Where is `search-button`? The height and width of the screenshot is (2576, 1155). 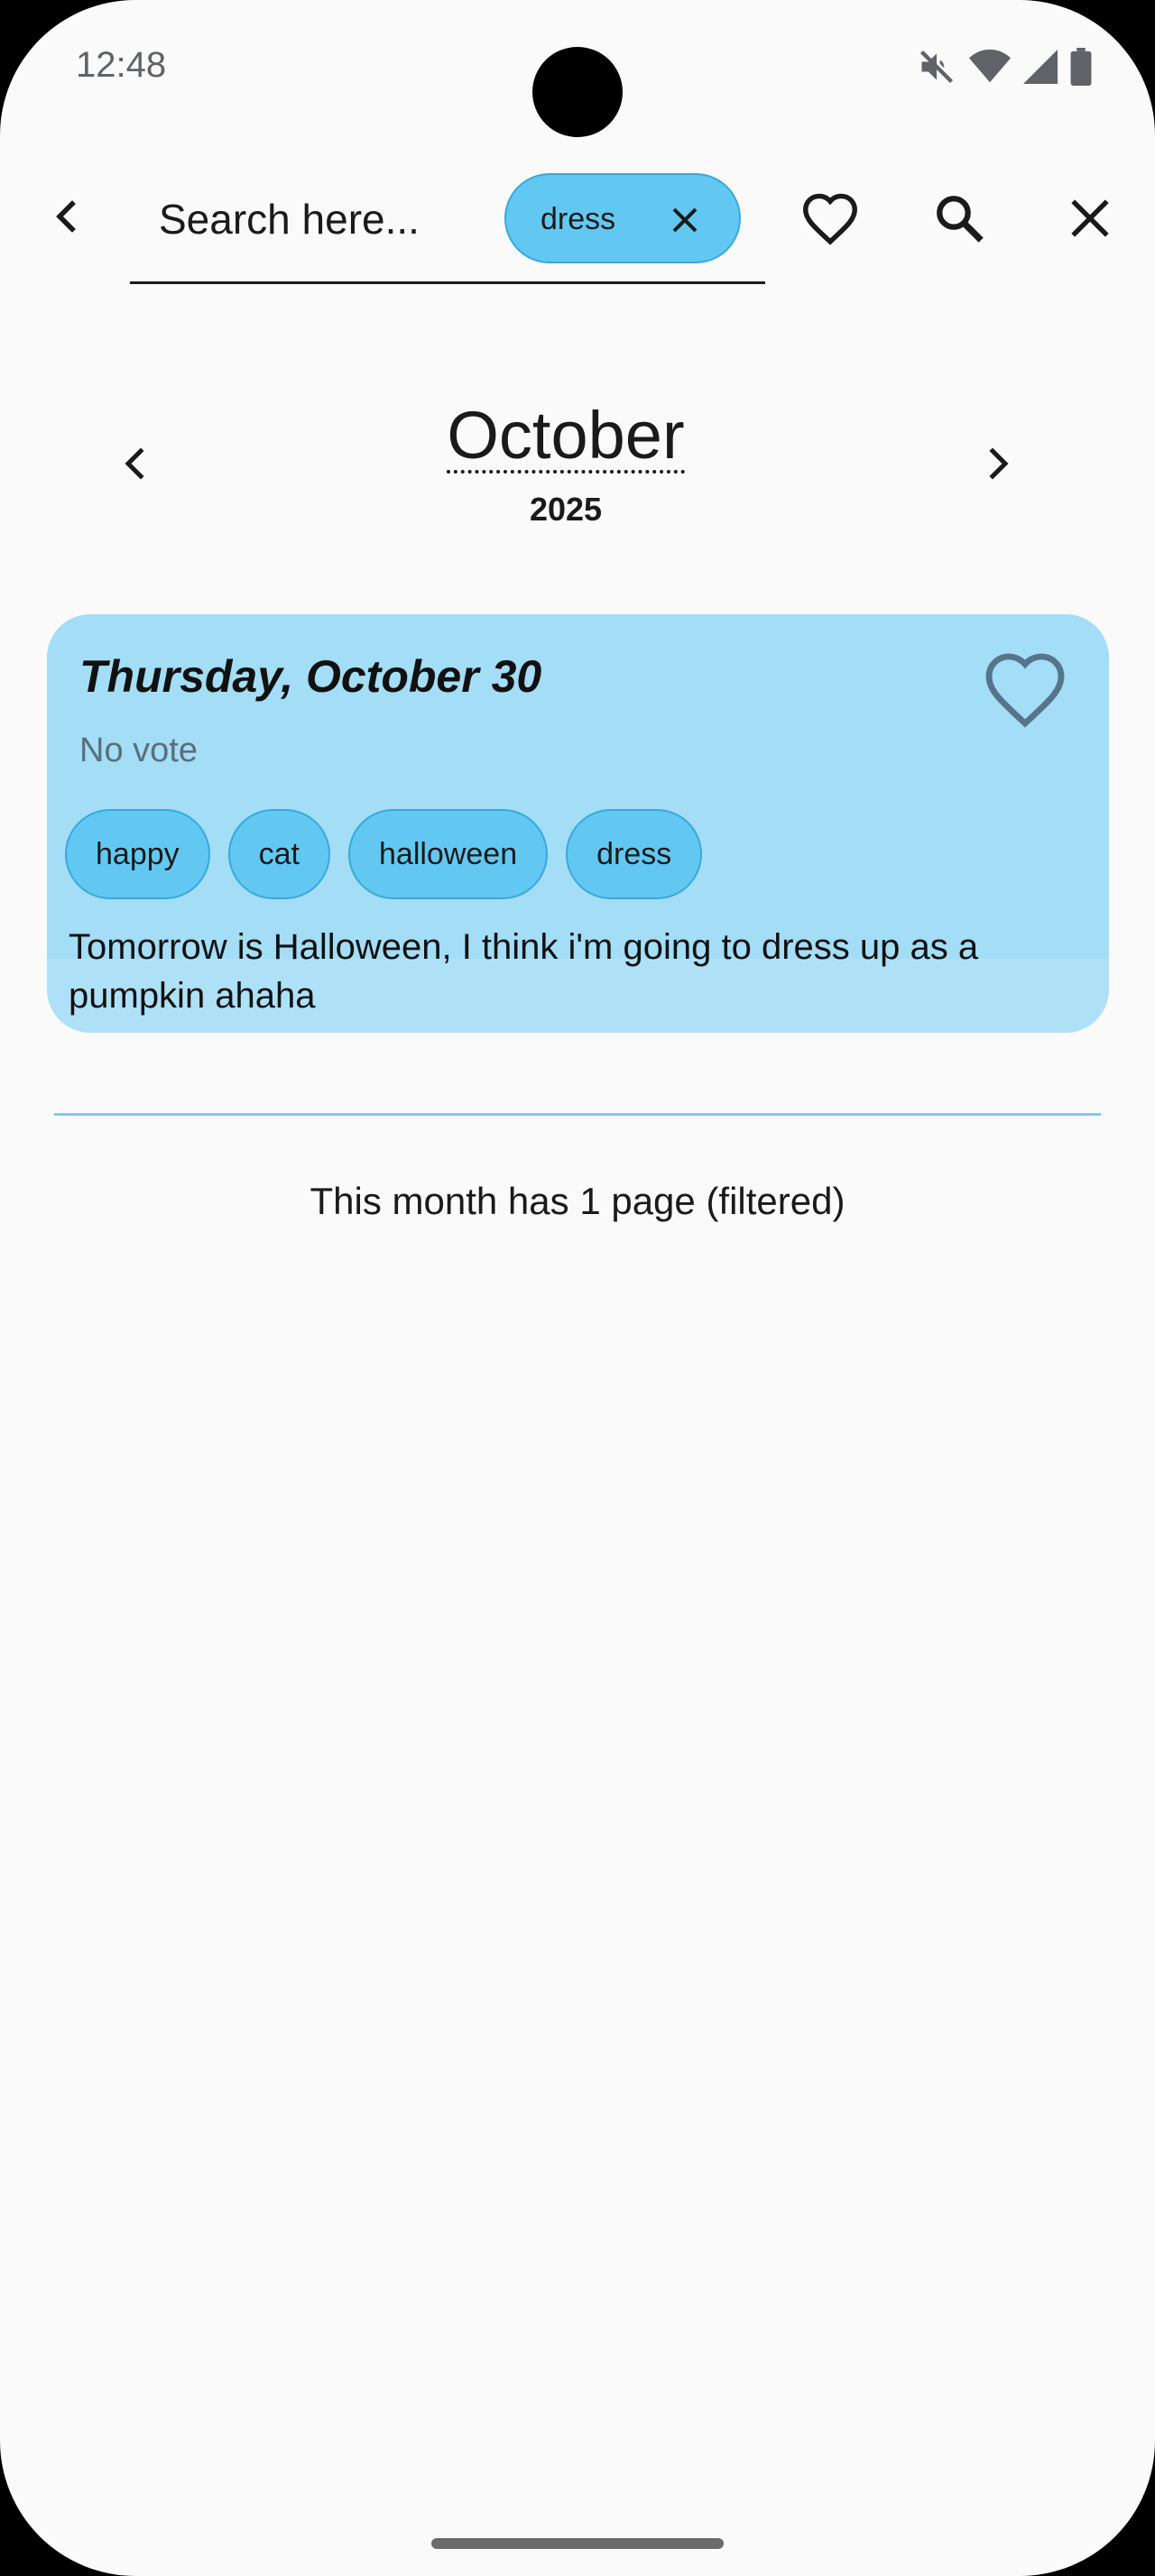 search-button is located at coordinates (959, 218).